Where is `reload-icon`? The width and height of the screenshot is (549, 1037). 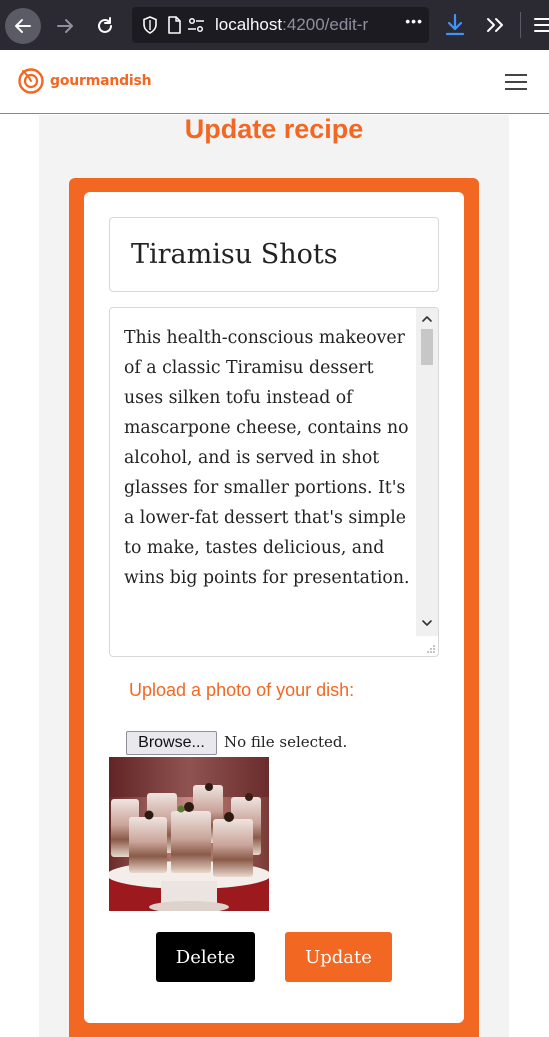 reload-icon is located at coordinates (105, 25).